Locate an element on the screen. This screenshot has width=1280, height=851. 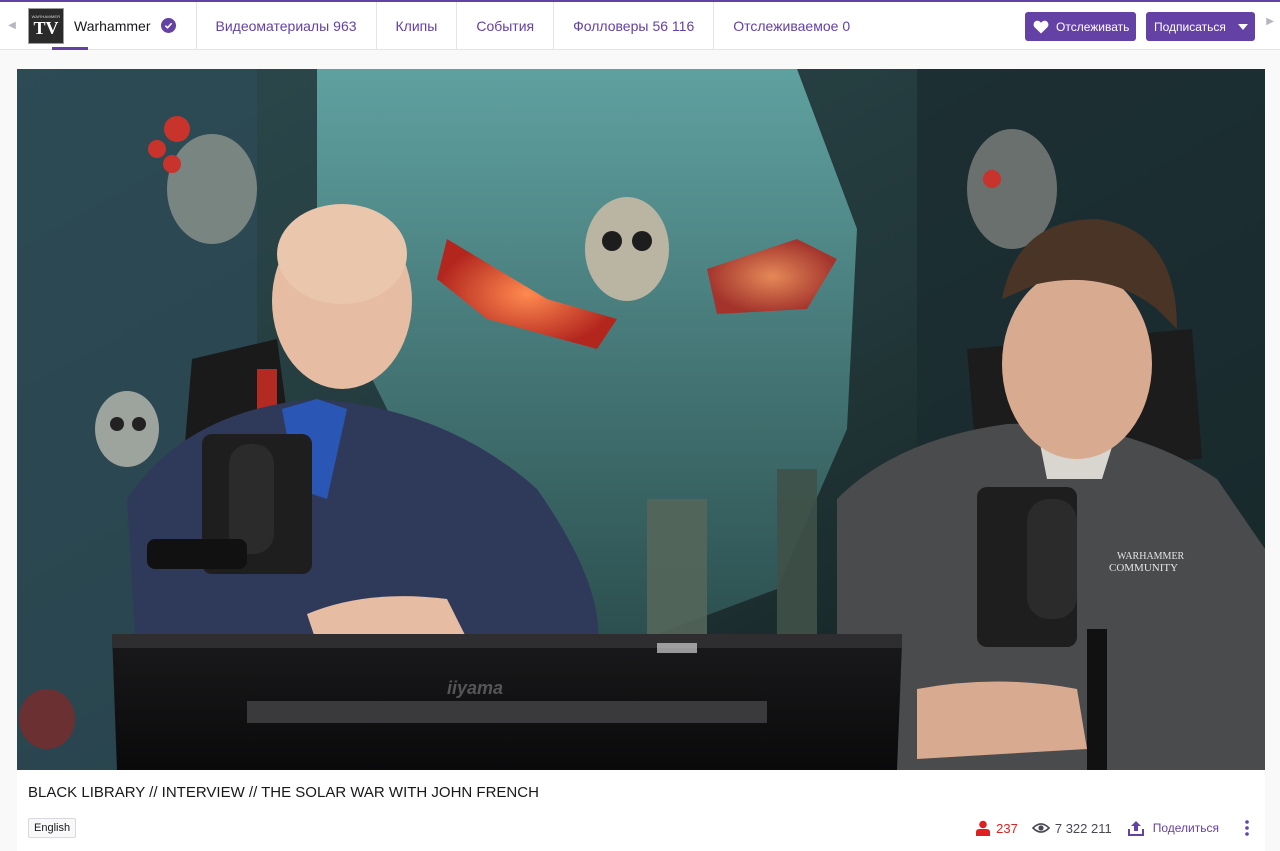
channel-info: WARHAMMER TV Warhammer is located at coordinates (110, 25).